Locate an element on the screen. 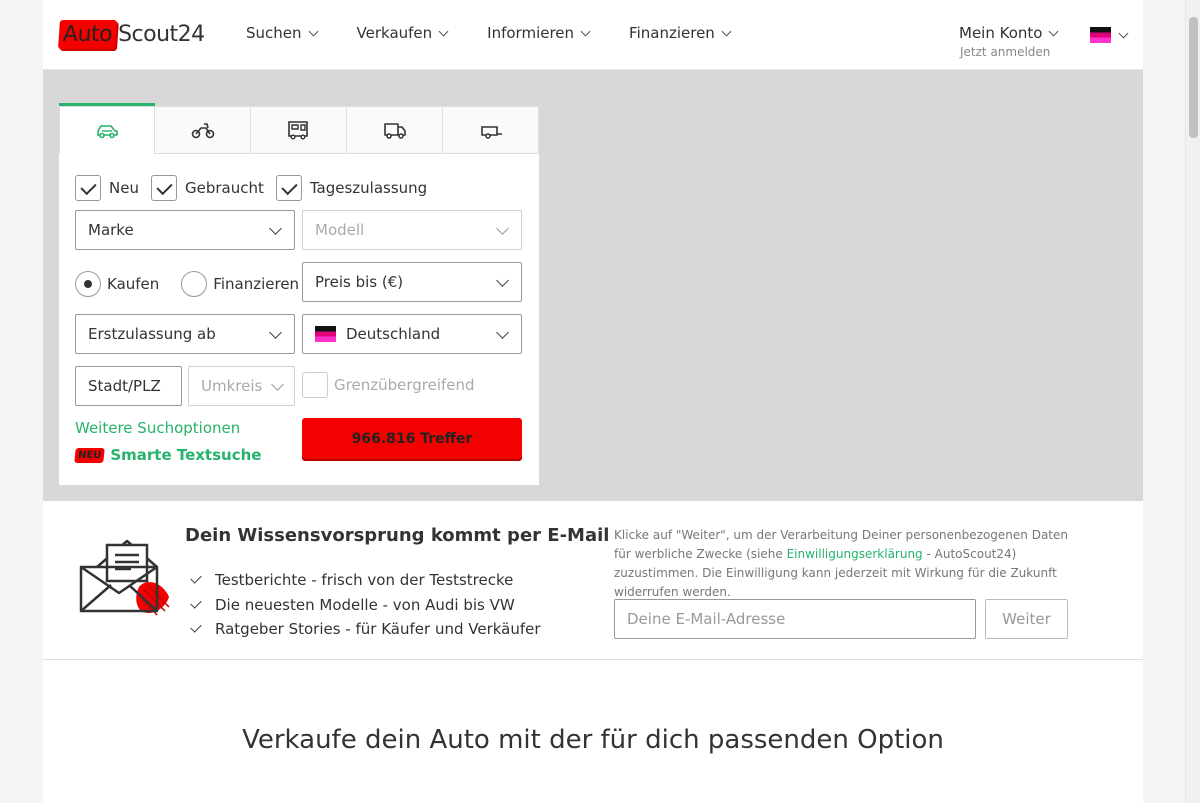  smart-text-search-label: Smarte Textsuche is located at coordinates (186, 455).